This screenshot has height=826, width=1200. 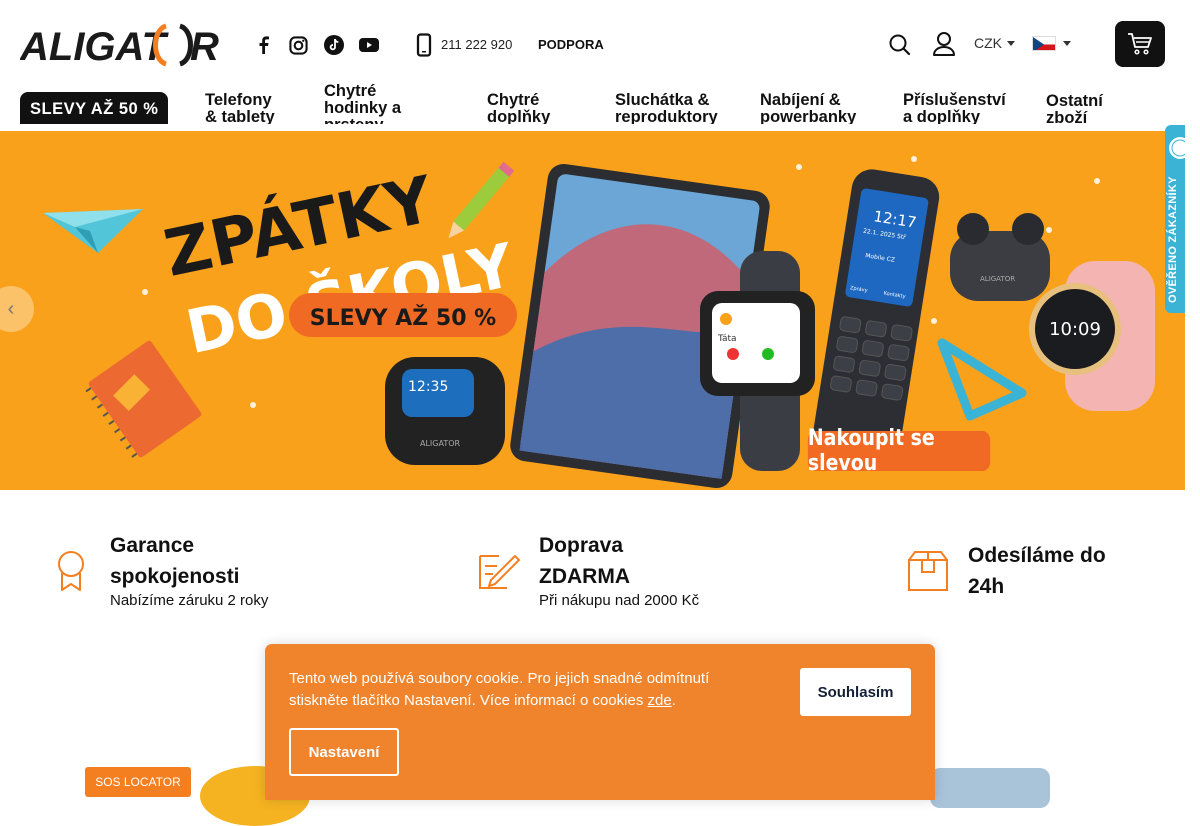 What do you see at coordinates (928, 573) in the screenshot?
I see `box-icon` at bounding box center [928, 573].